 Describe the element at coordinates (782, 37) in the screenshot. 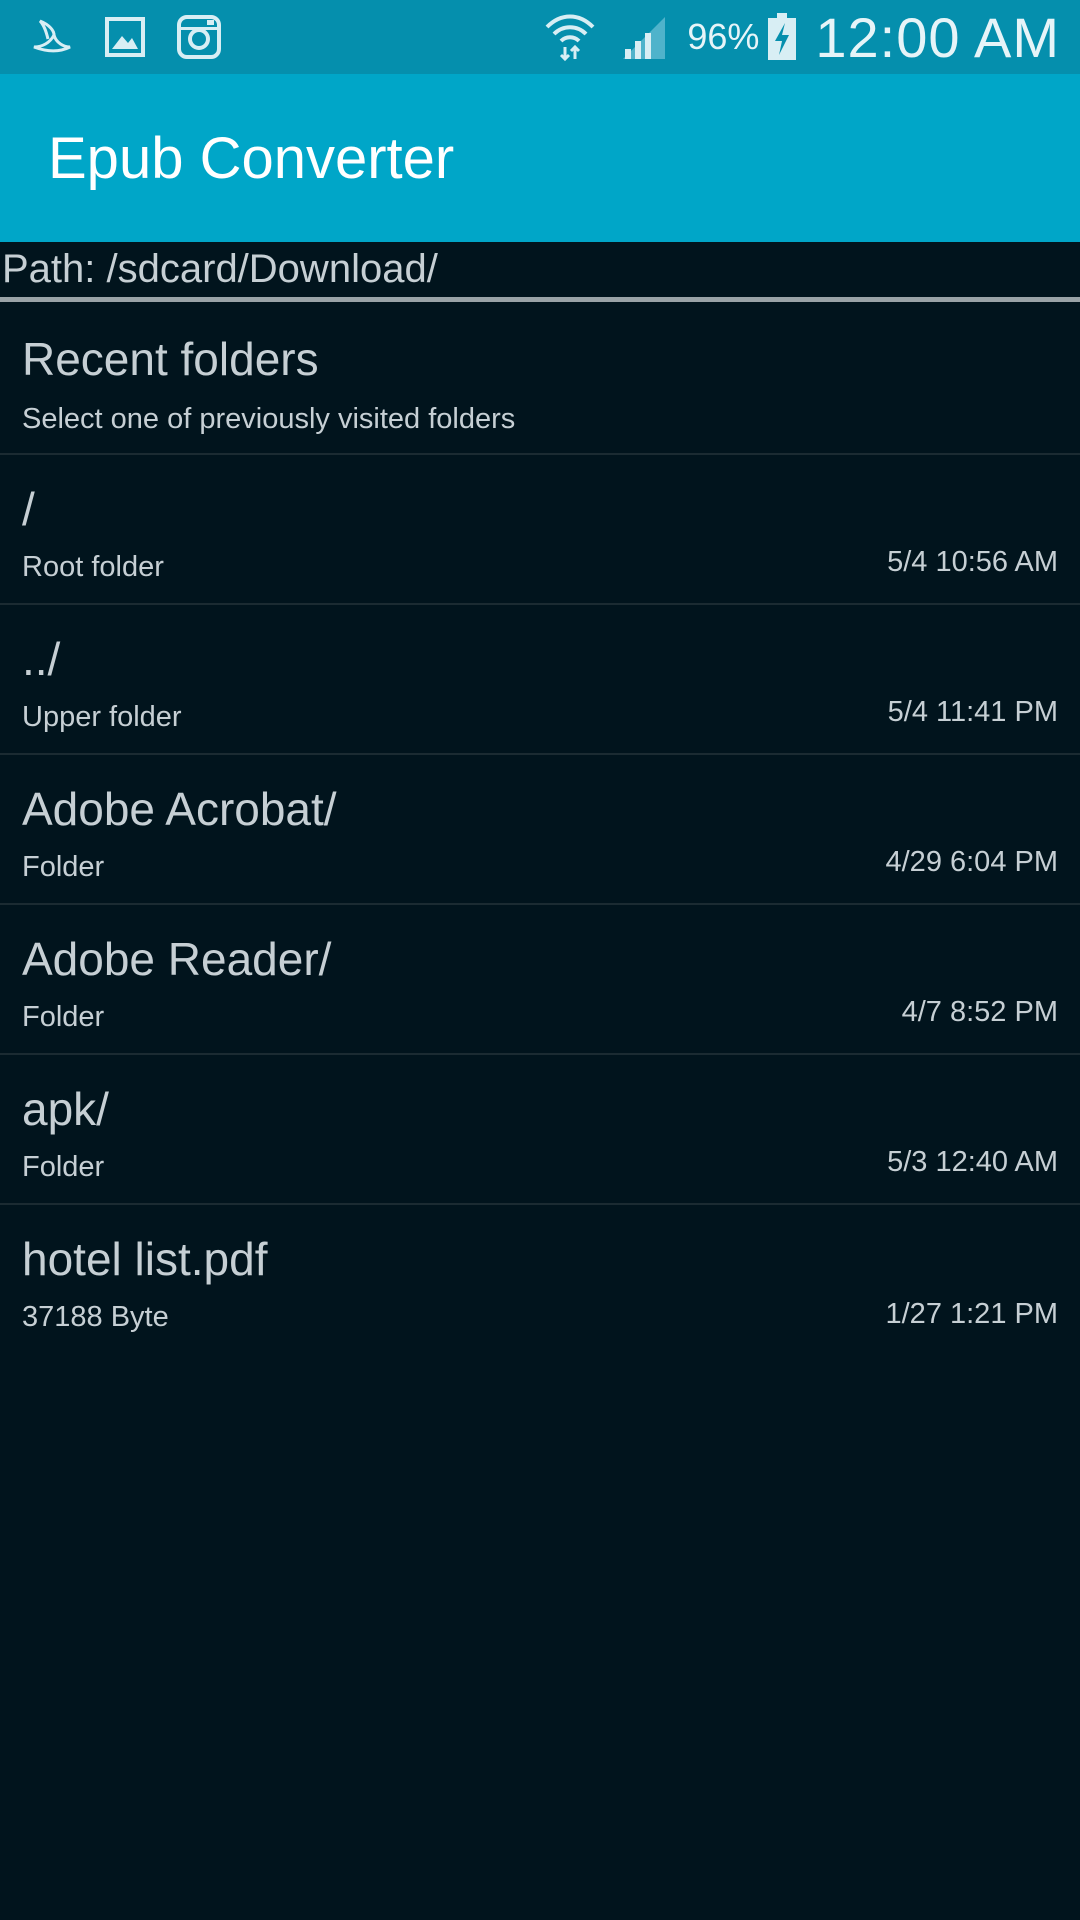

I see `battery-charging-icon` at that location.